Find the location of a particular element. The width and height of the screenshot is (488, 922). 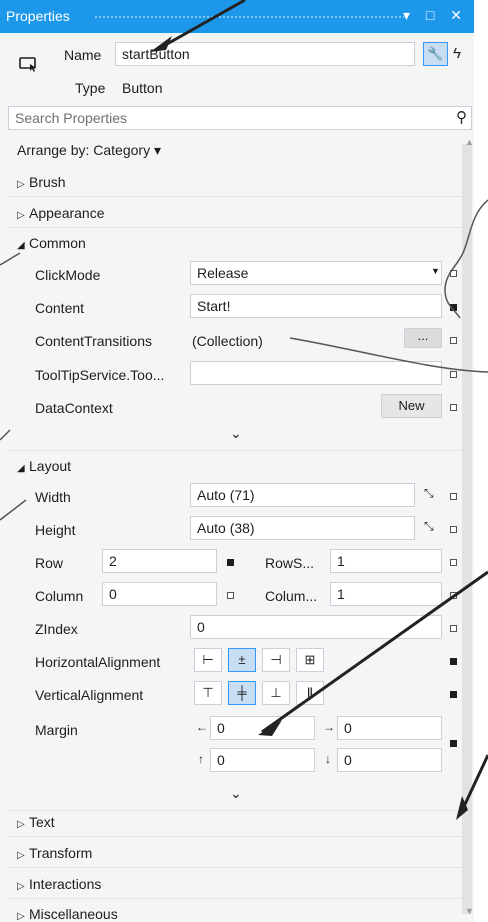

align-top-icon: ⊤ is located at coordinates (208, 692).